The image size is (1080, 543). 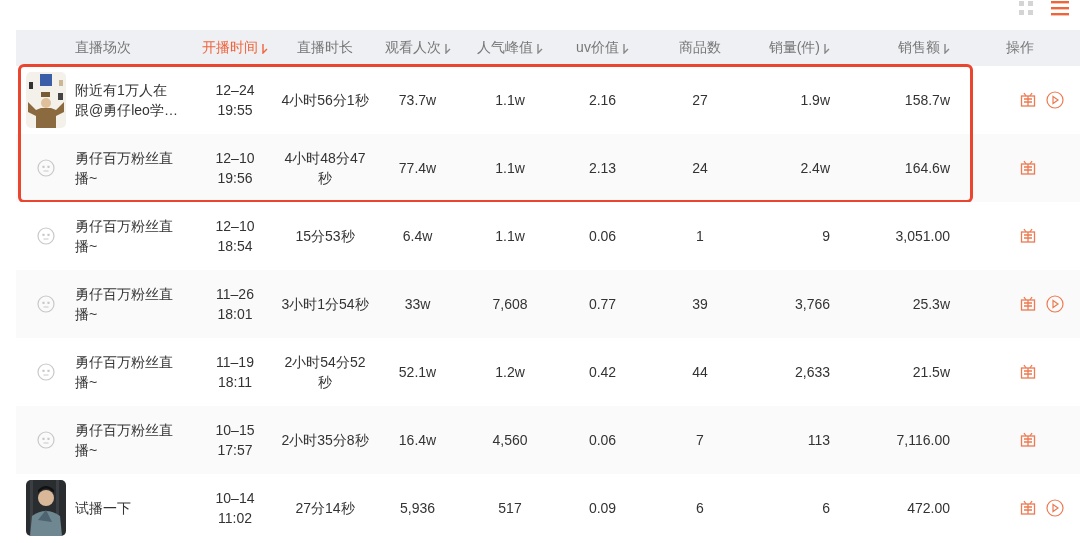 What do you see at coordinates (417, 304) in the screenshot?
I see `views-cell: 33w` at bounding box center [417, 304].